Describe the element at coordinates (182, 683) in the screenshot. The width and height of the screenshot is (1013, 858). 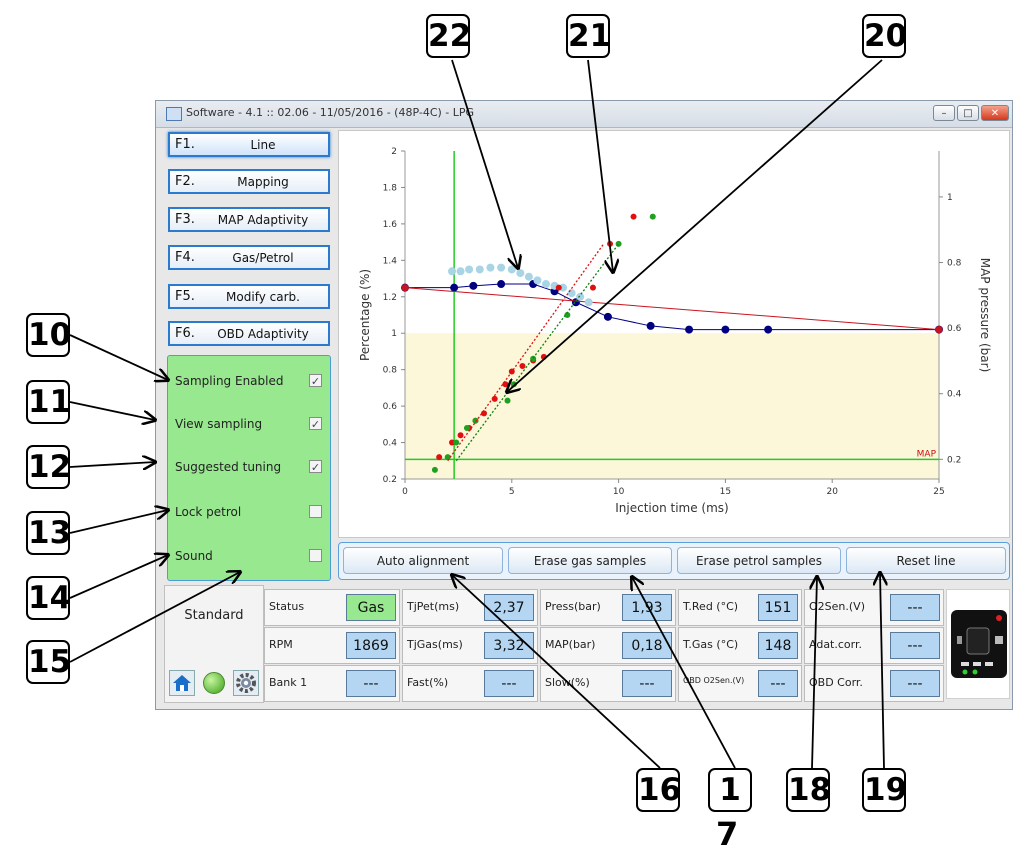
I see `home-icon` at that location.